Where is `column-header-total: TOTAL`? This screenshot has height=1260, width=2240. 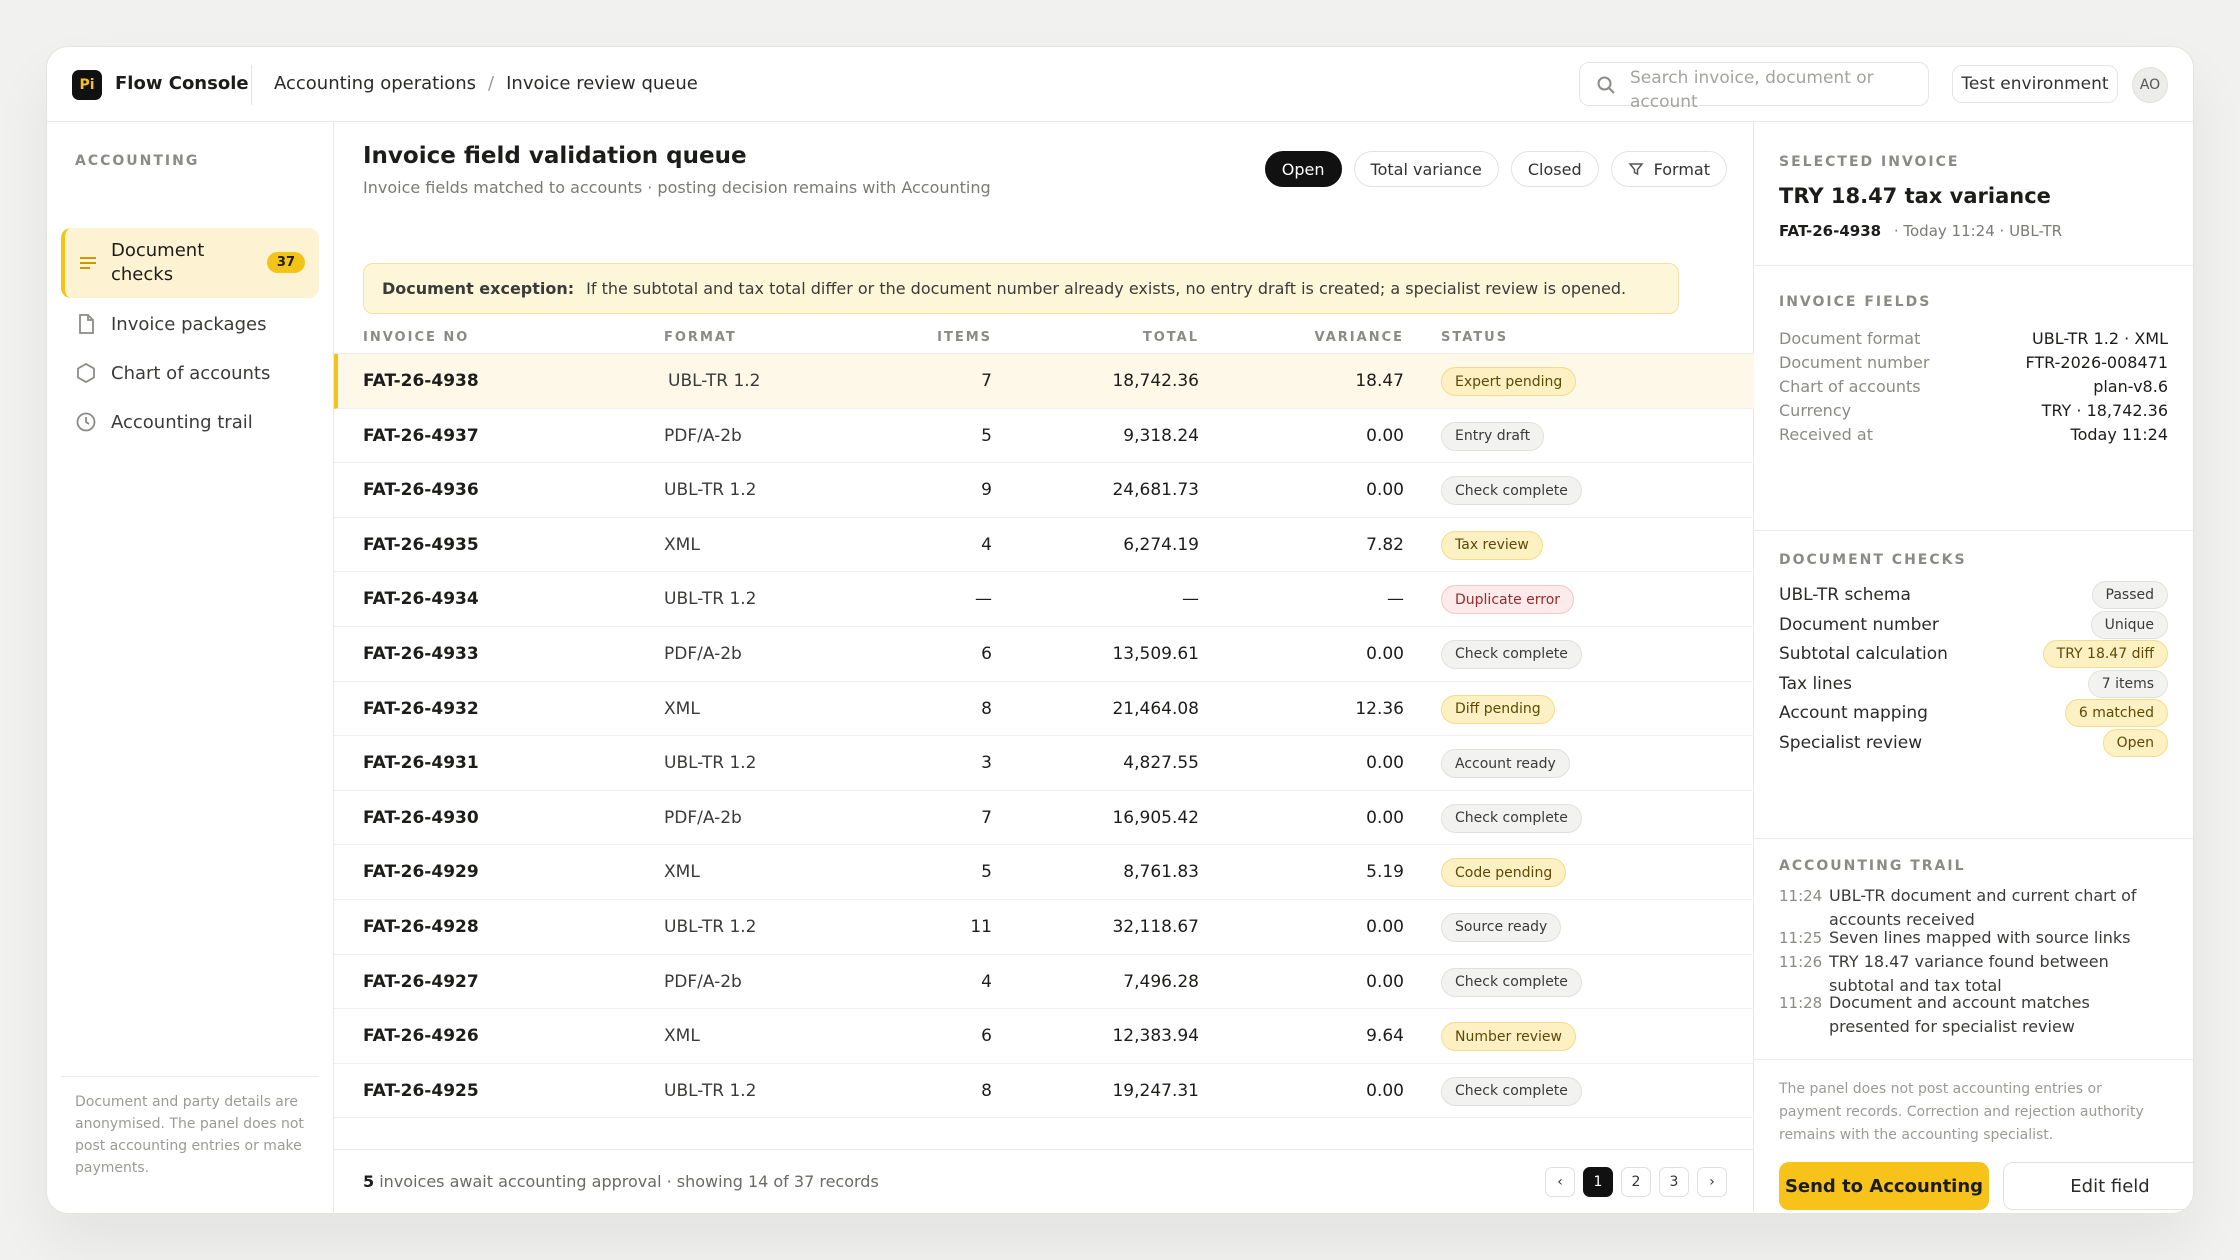
column-header-total: TOTAL is located at coordinates (1171, 337).